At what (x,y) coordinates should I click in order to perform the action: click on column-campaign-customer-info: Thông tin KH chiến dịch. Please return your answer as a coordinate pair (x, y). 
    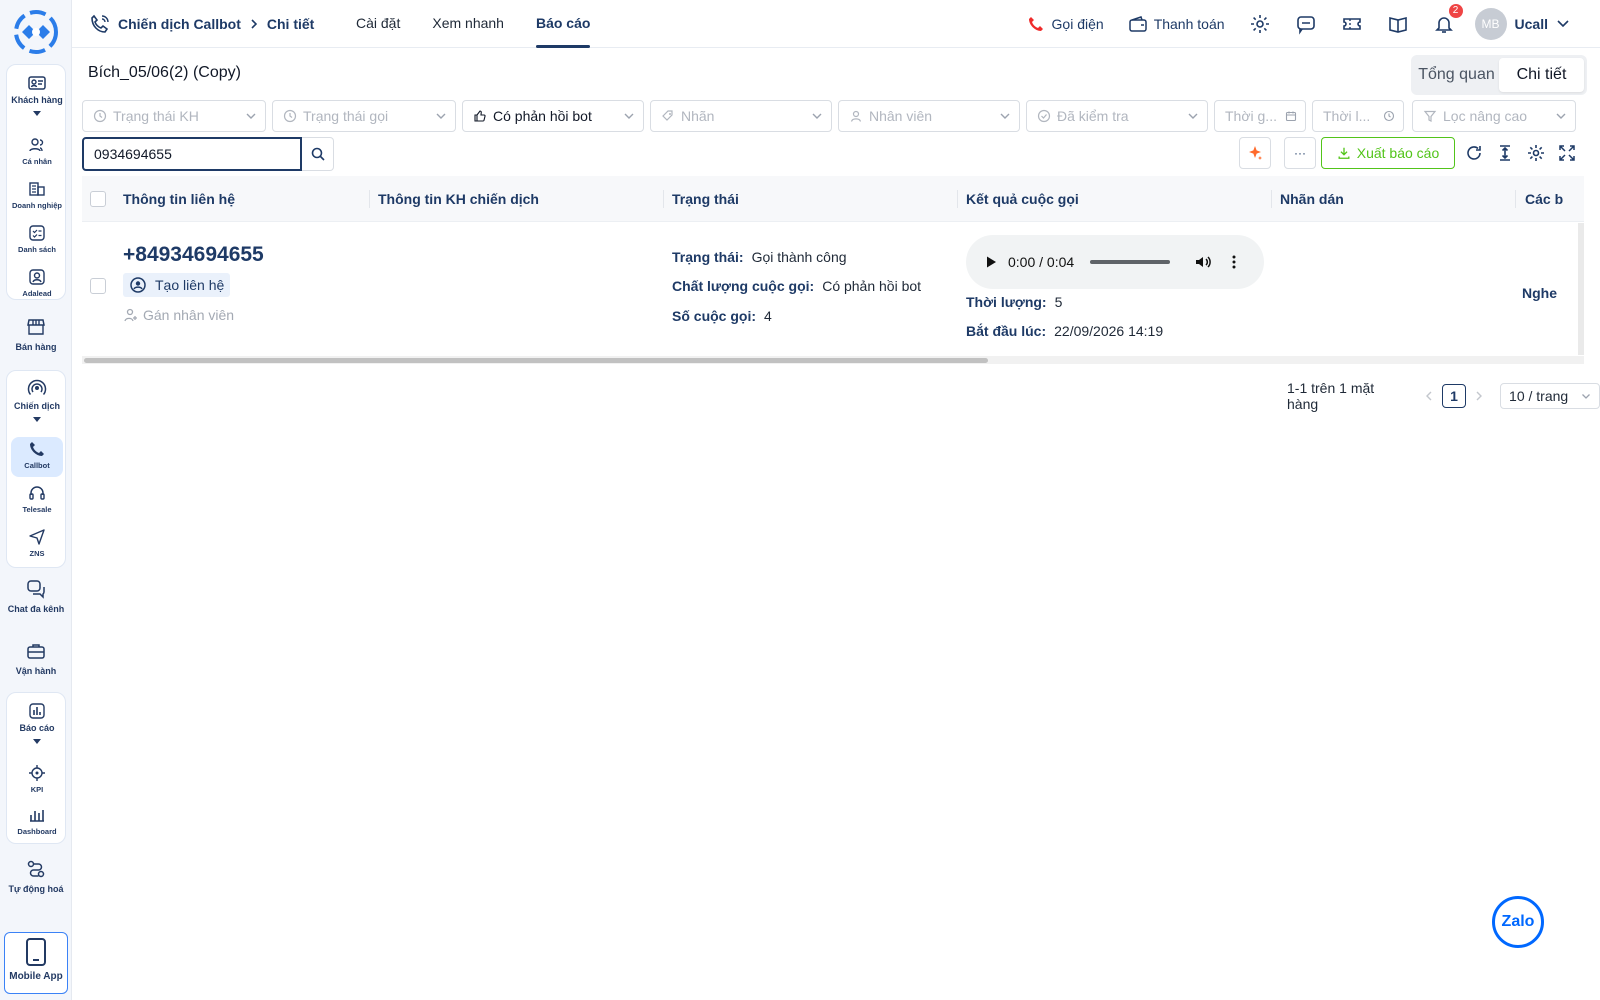
    Looking at the image, I should click on (458, 199).